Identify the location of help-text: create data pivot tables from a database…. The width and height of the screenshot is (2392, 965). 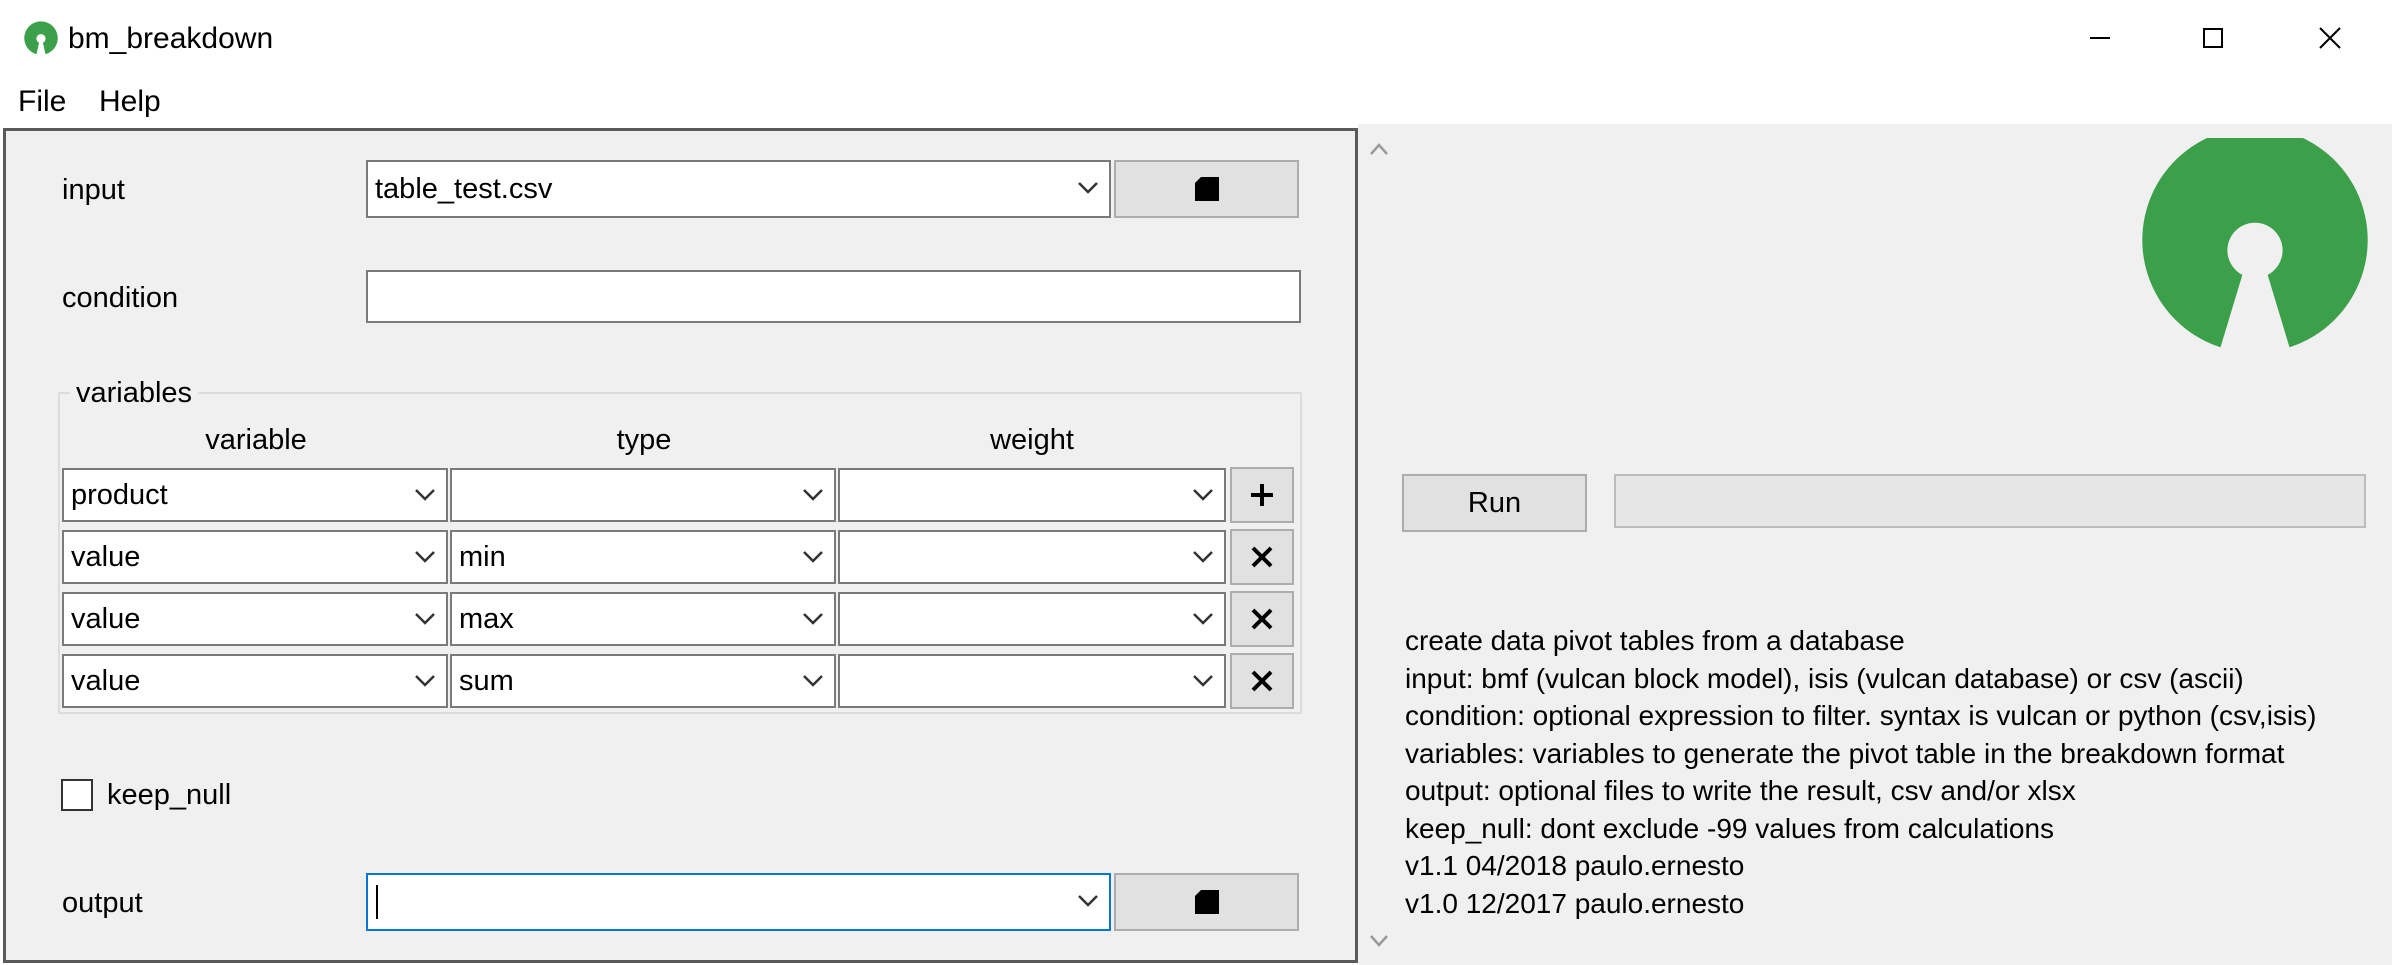
(1897, 772).